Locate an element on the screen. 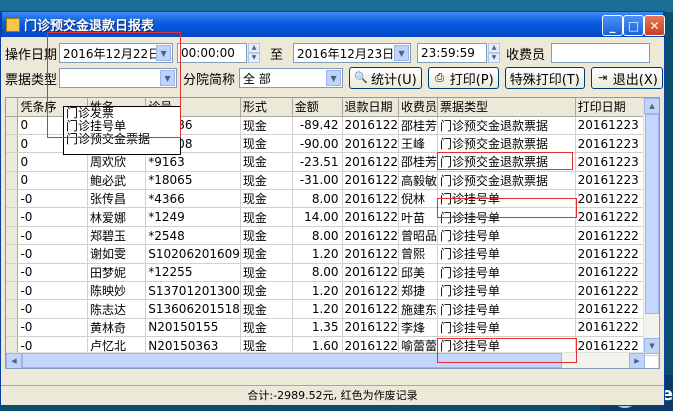 The height and width of the screenshot is (411, 673). table-cell: 郑捷 is located at coordinates (418, 291).